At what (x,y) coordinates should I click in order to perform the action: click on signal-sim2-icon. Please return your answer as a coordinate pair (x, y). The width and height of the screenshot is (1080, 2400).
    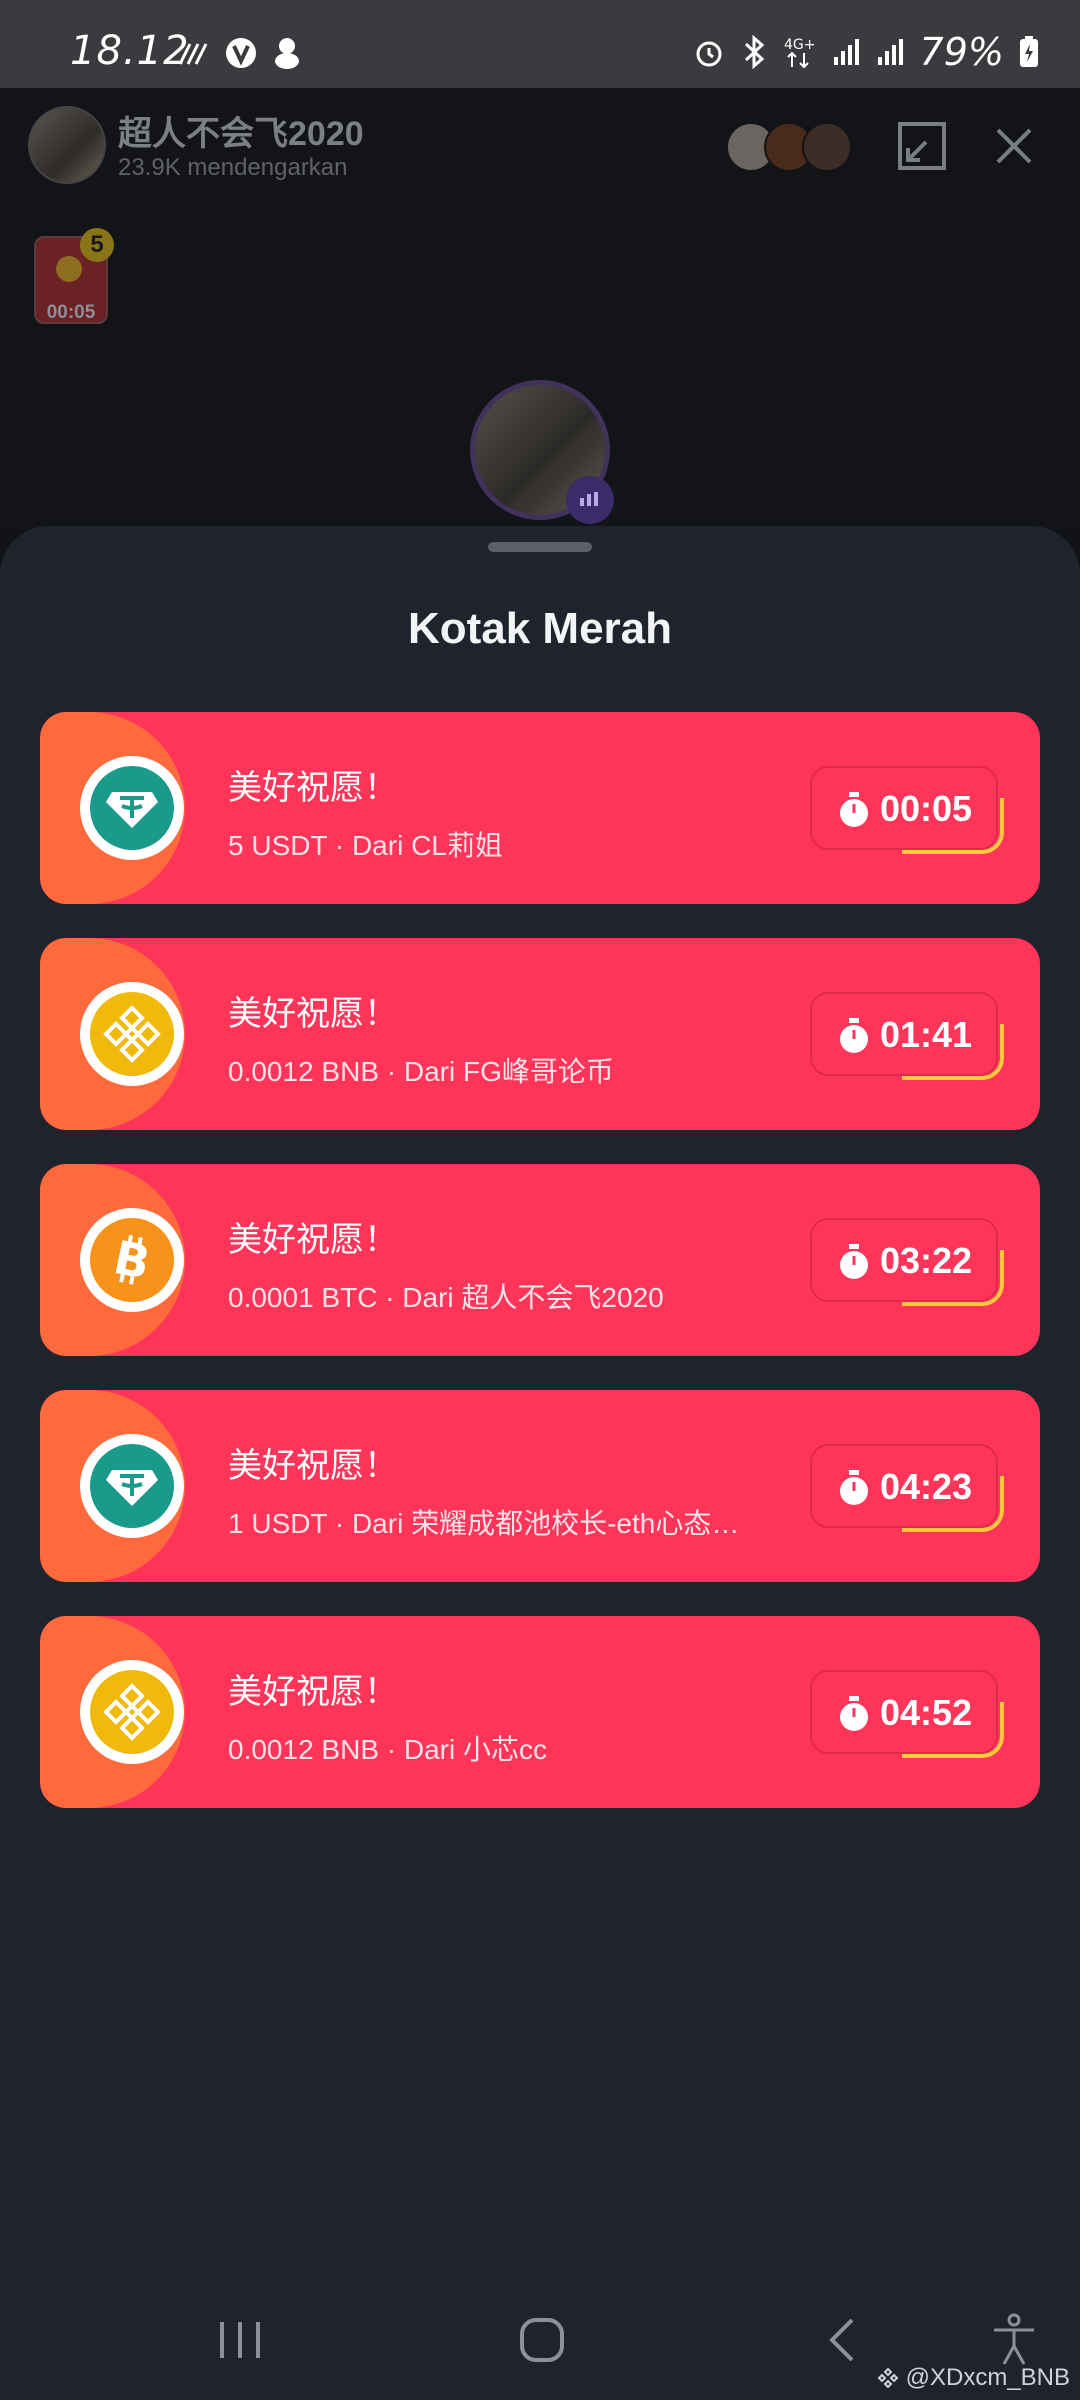
    Looking at the image, I should click on (890, 52).